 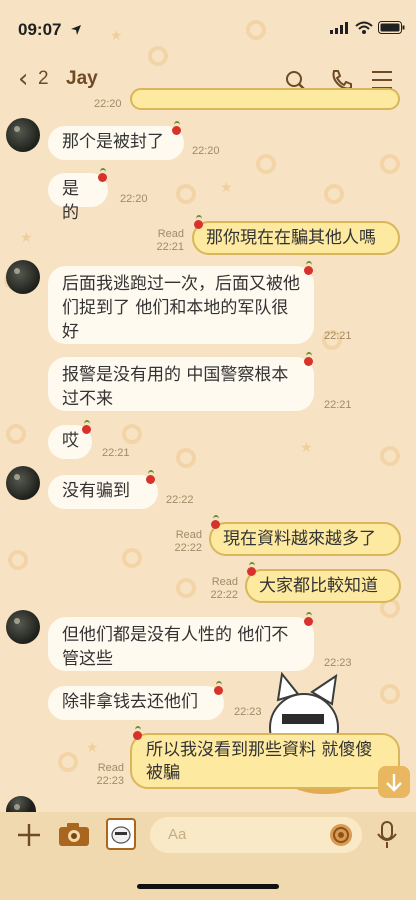 I want to click on message-text: 但他们都是没有人性的 他们不管这些, so click(x=175, y=647).